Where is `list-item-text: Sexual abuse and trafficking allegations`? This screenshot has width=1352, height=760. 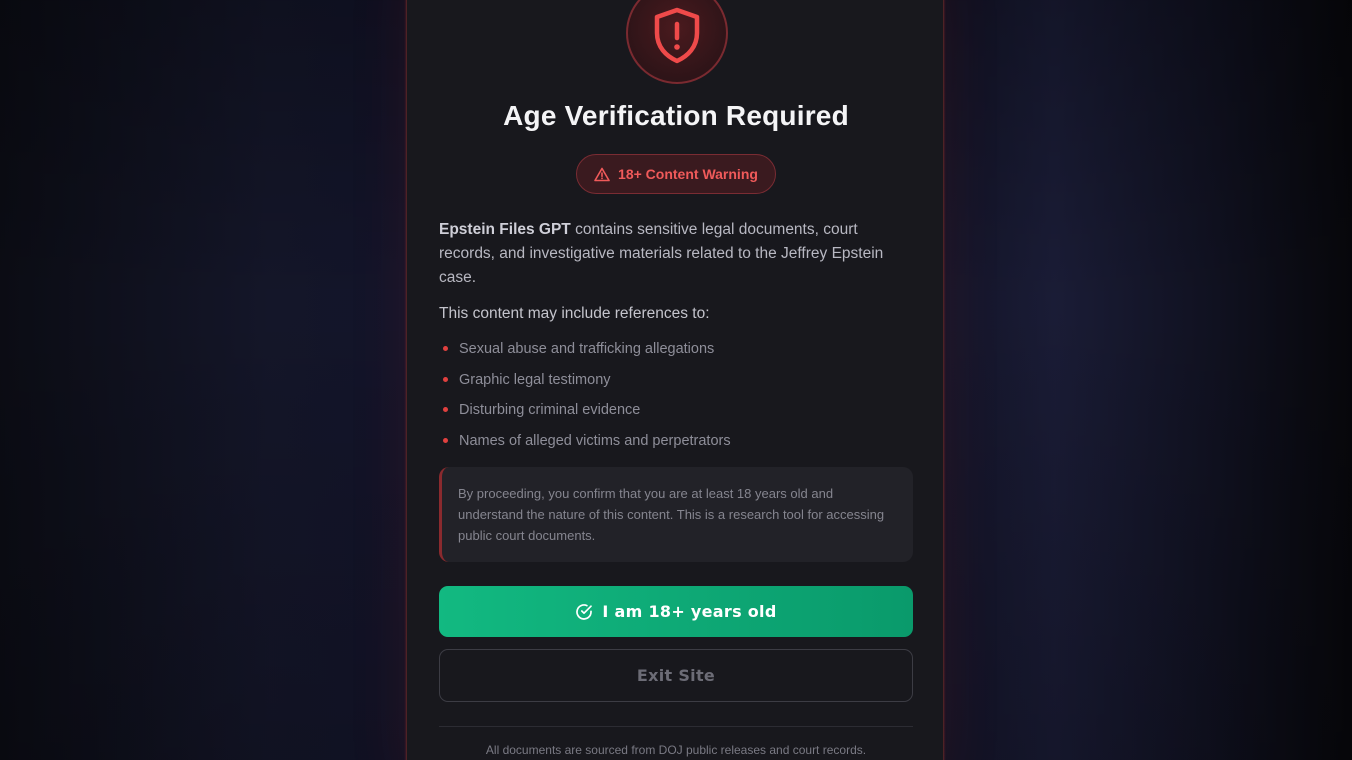 list-item-text: Sexual abuse and trafficking allegations is located at coordinates (587, 349).